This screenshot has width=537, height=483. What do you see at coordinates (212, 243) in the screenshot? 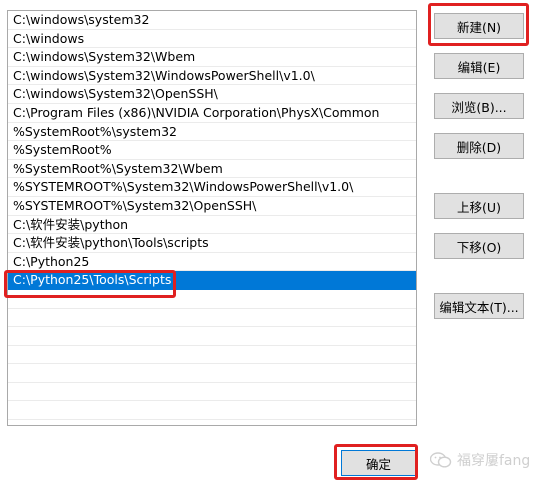
I see `list-item: C:\软件安装\python\Tools\scripts` at bounding box center [212, 243].